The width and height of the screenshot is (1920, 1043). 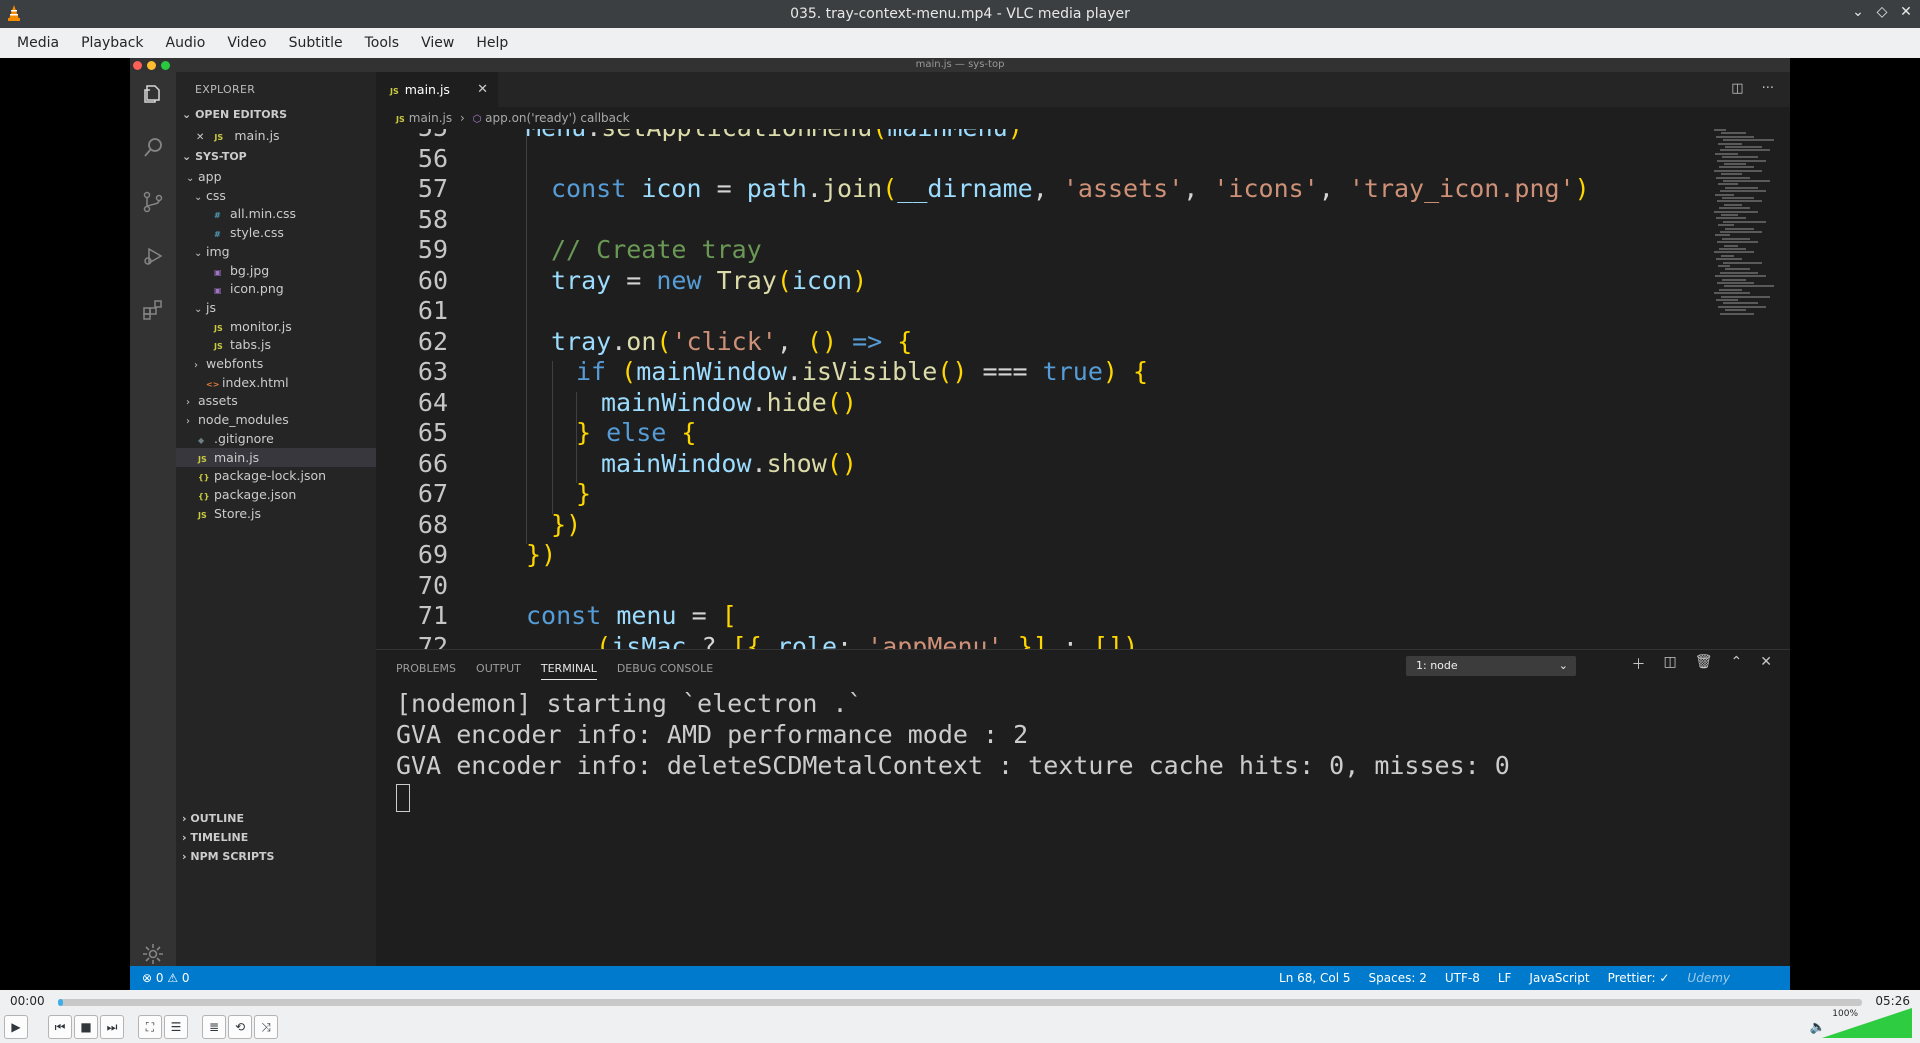 What do you see at coordinates (276, 251) in the screenshot?
I see `tree-folder: ⌄ img` at bounding box center [276, 251].